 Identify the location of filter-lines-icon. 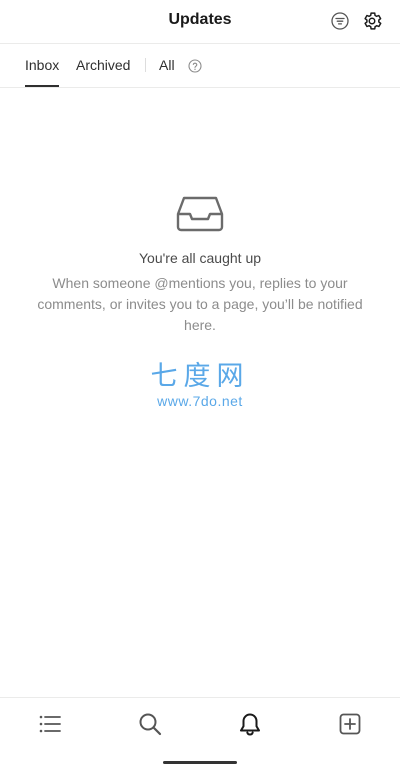
(340, 21).